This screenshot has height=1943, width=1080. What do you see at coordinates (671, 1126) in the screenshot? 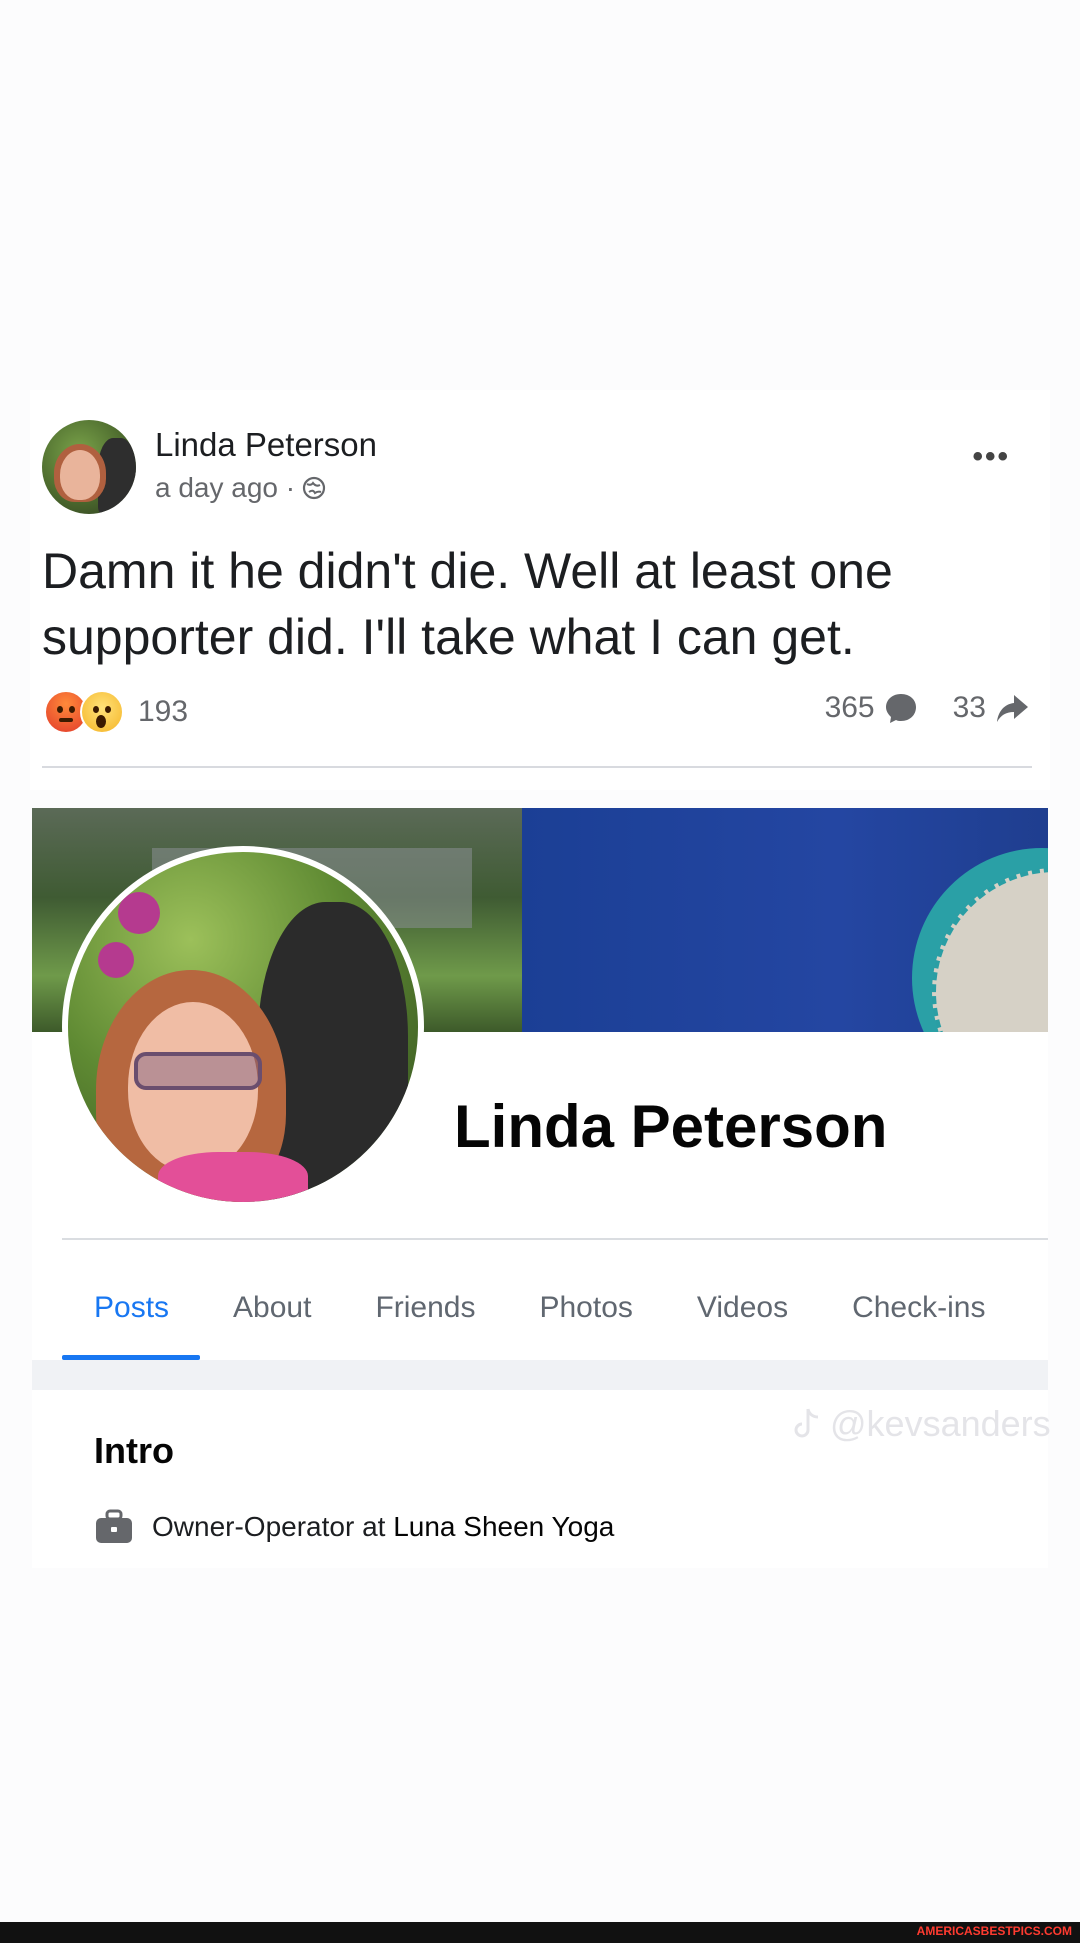
I see `profile-name: Linda Peterson` at bounding box center [671, 1126].